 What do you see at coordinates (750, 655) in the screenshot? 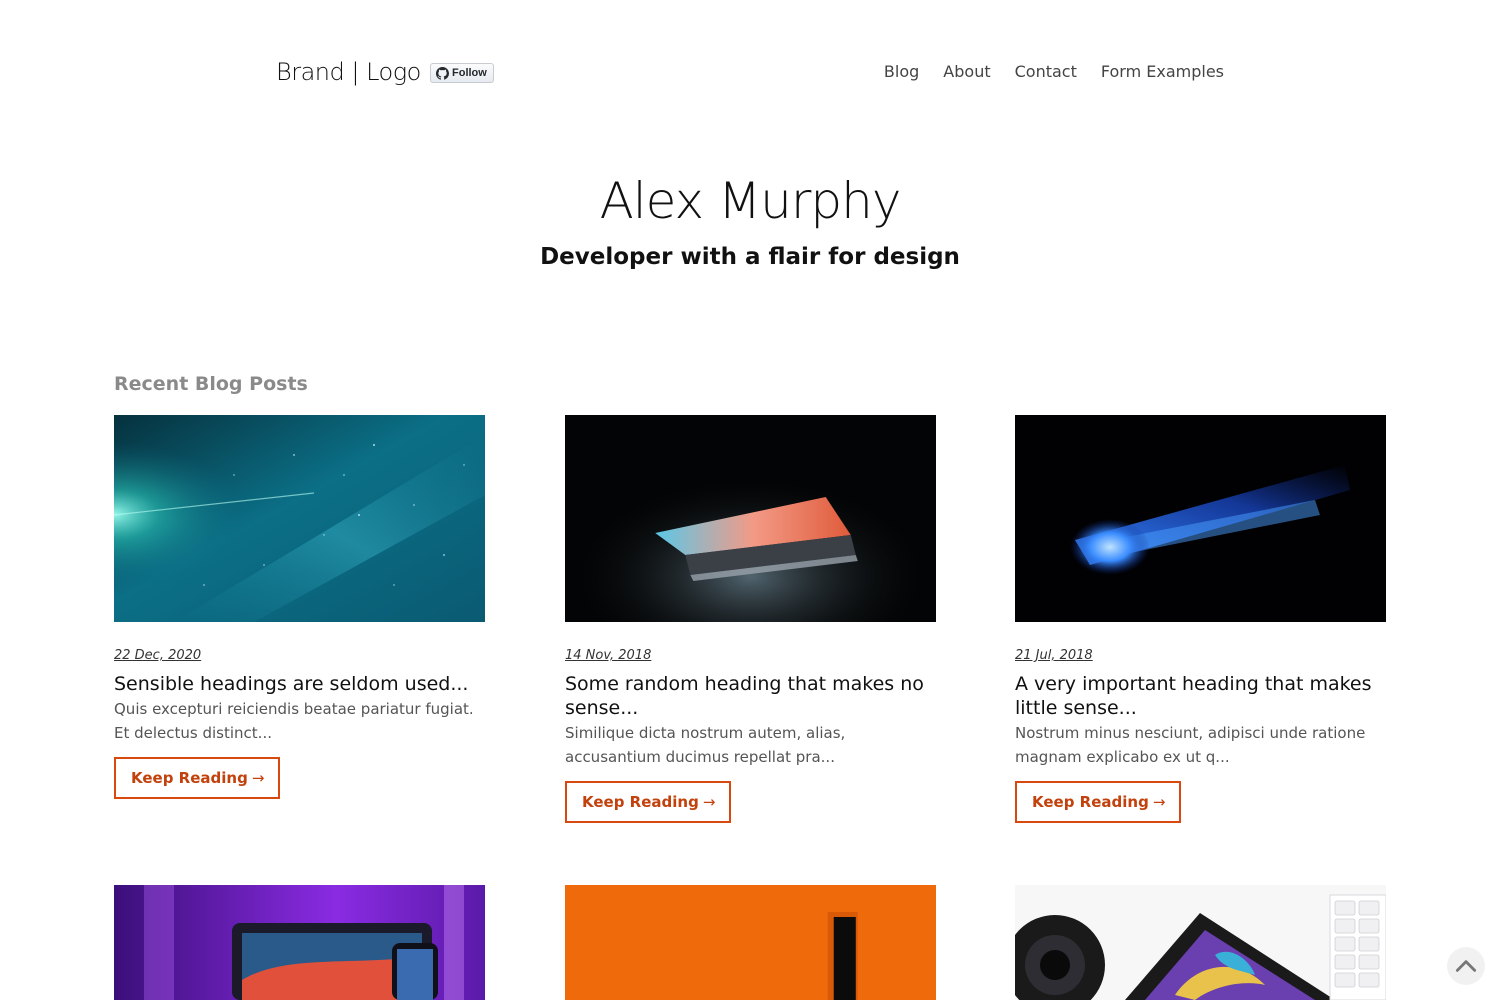
I see `post-date: 14 Nov, 2018` at bounding box center [750, 655].